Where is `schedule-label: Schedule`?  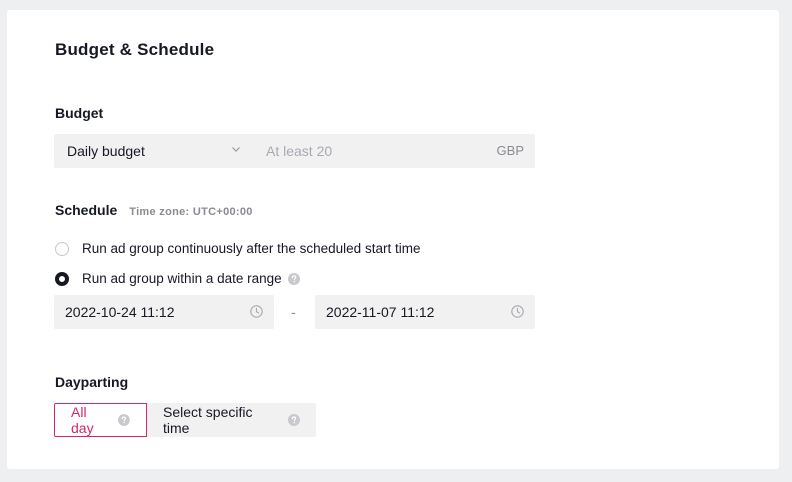
schedule-label: Schedule is located at coordinates (86, 210).